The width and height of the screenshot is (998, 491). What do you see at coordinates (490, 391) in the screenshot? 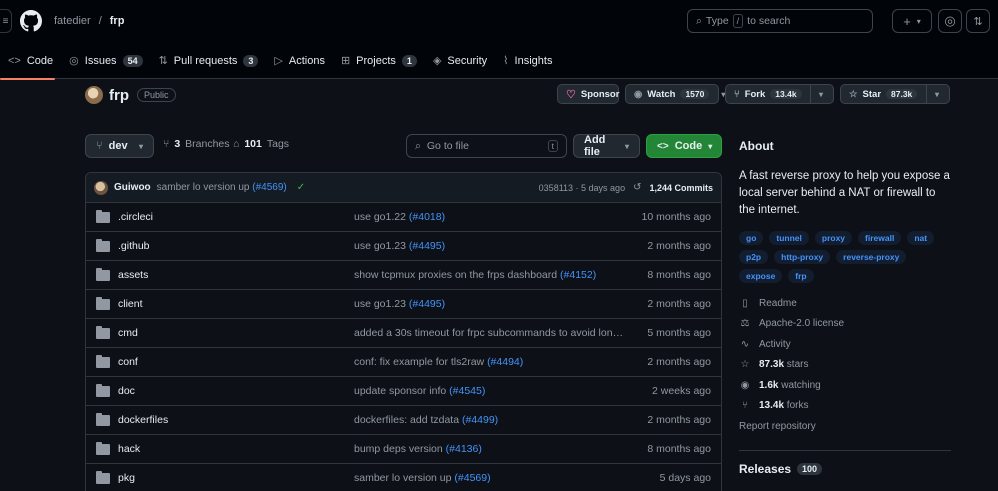
I see `file-commit-message: update sponsor info (#4545)` at bounding box center [490, 391].